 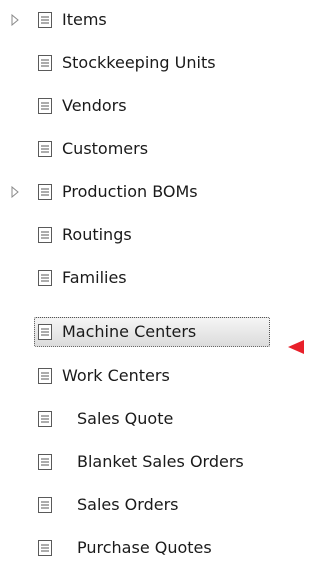 What do you see at coordinates (150, 106) in the screenshot?
I see `tree-item-vendors: Vendors` at bounding box center [150, 106].